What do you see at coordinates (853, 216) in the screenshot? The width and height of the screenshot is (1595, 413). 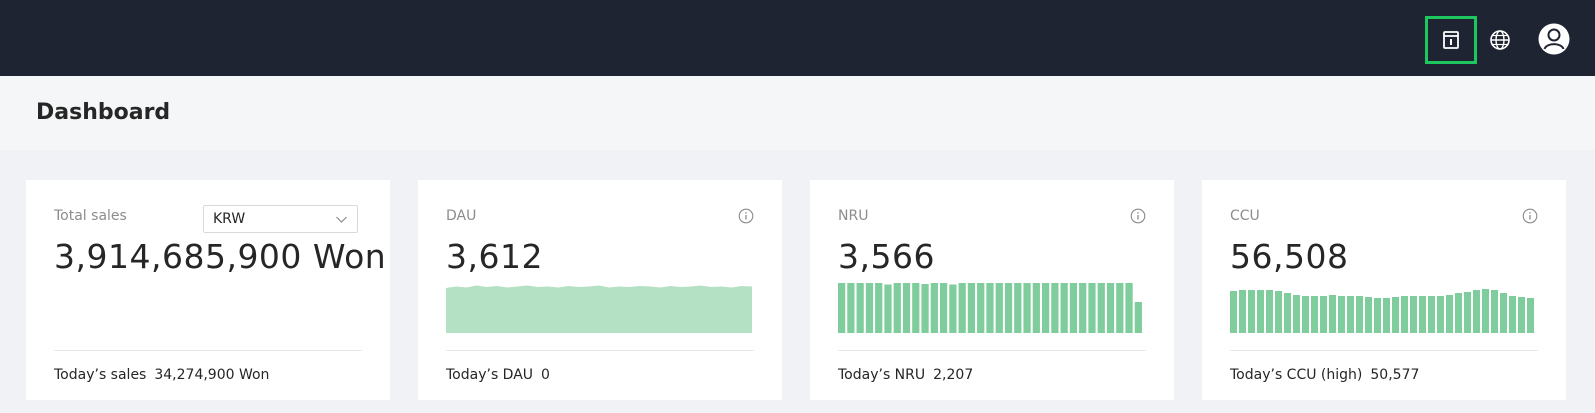 I see `nru-label: NRU` at bounding box center [853, 216].